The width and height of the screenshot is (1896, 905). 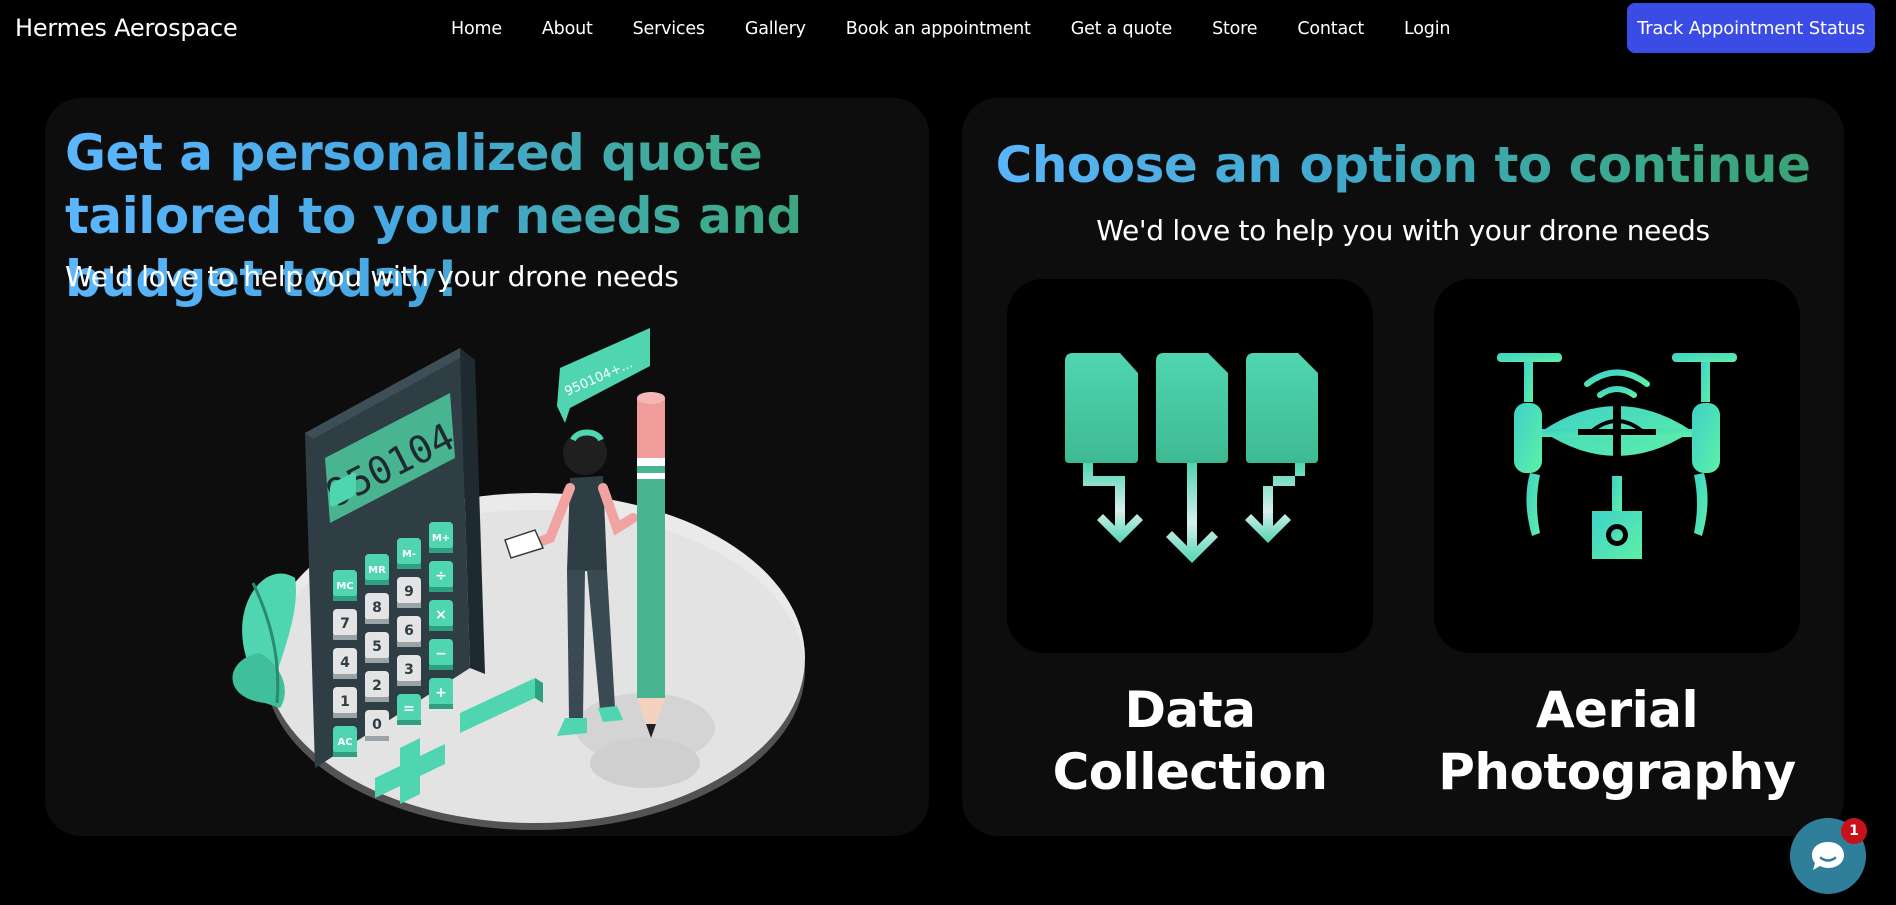 What do you see at coordinates (1617, 456) in the screenshot?
I see `drone-camera-icon` at bounding box center [1617, 456].